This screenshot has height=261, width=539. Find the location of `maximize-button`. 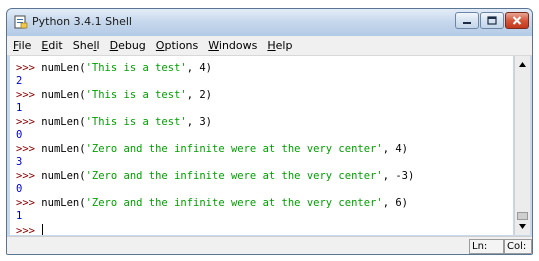

maximize-button is located at coordinates (492, 20).